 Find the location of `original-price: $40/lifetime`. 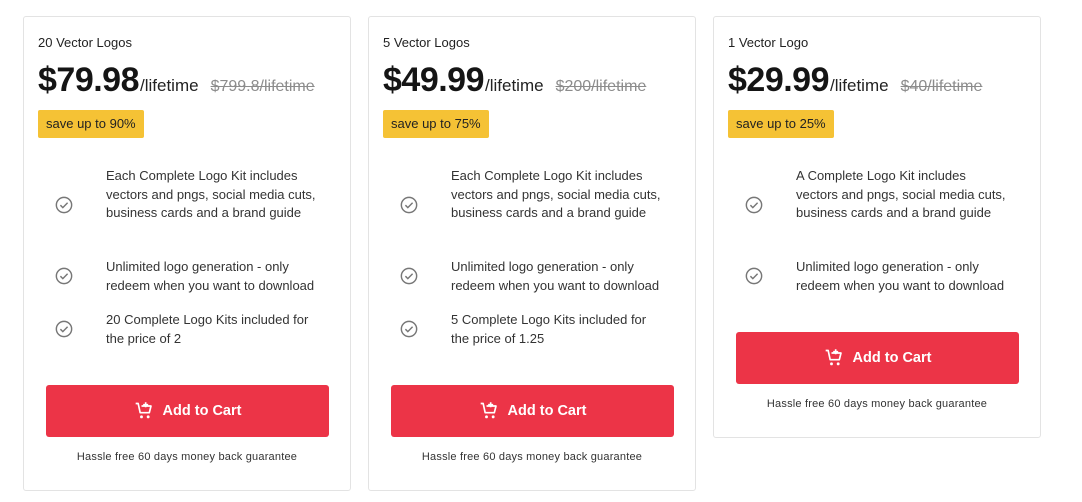

original-price: $40/lifetime is located at coordinates (941, 86).